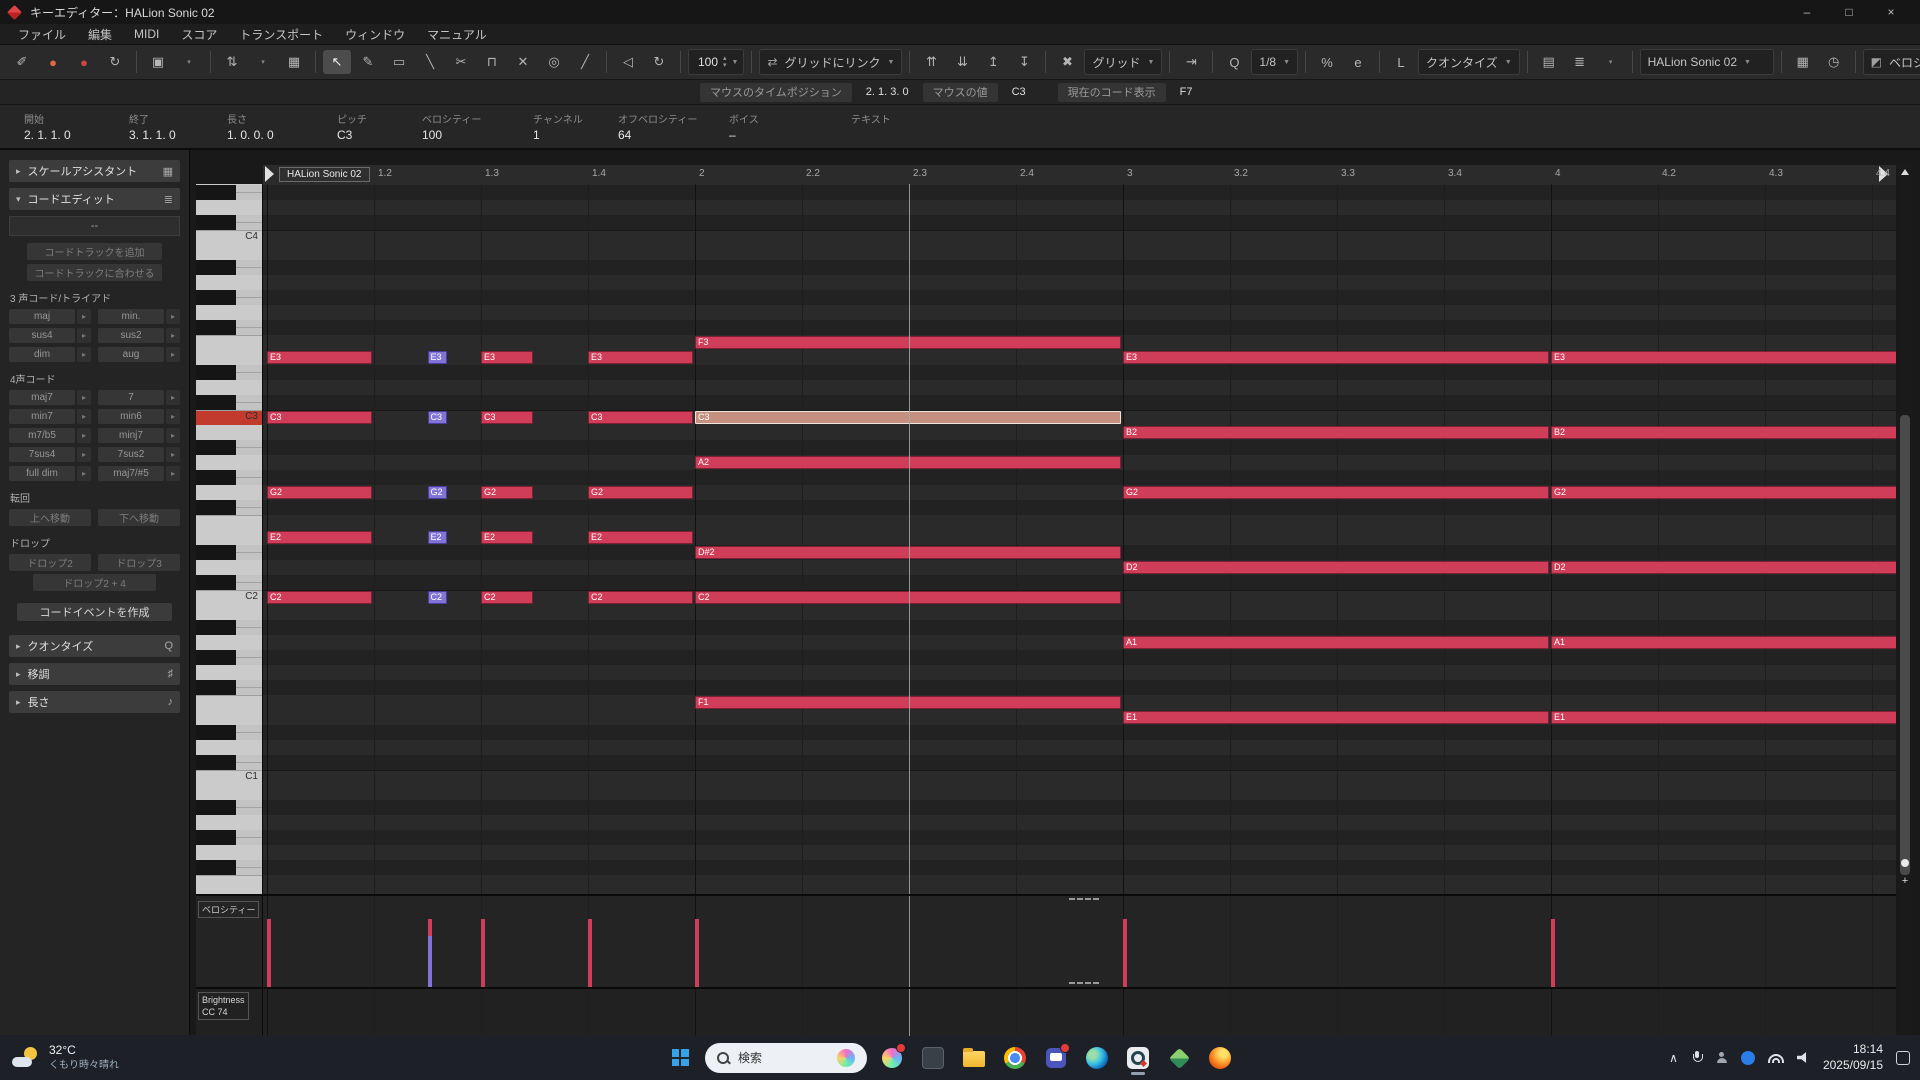 The width and height of the screenshot is (1920, 1080). I want to click on tetrad-button-8: full dim, so click(42, 473).